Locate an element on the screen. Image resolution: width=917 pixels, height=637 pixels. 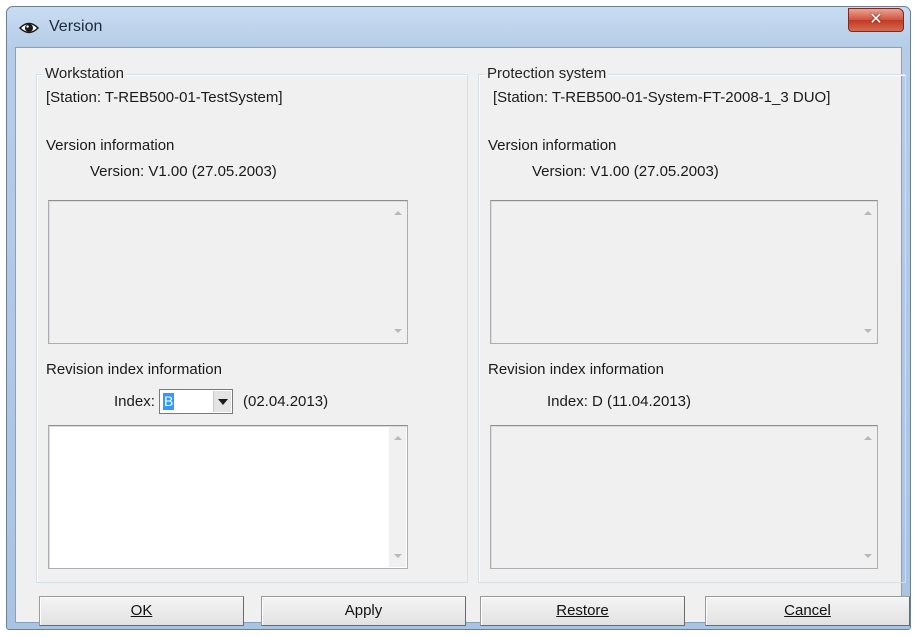
cancel-button: Cancel is located at coordinates (807, 611).